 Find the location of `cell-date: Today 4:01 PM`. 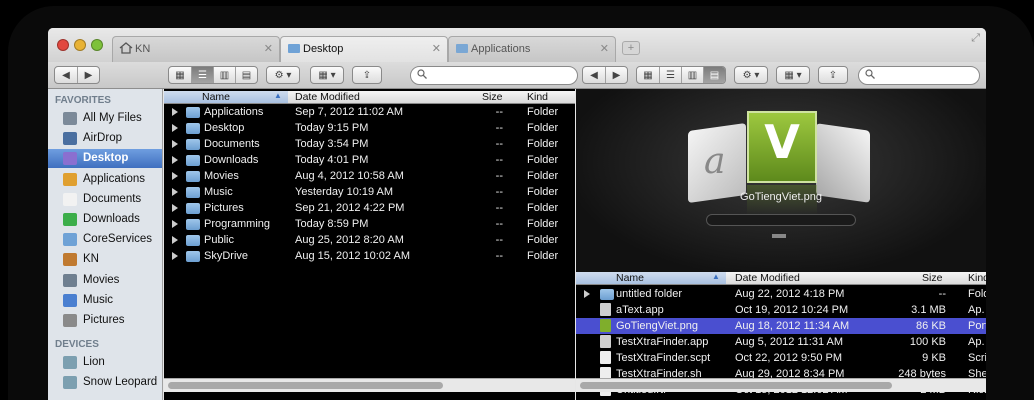

cell-date: Today 4:01 PM is located at coordinates (332, 160).